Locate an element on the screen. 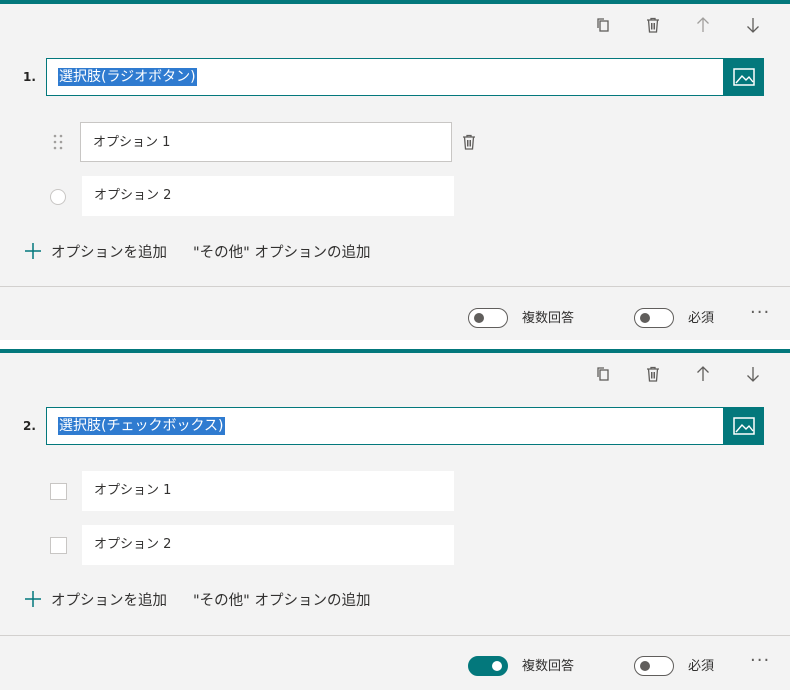  question-number: 1. is located at coordinates (29, 77).